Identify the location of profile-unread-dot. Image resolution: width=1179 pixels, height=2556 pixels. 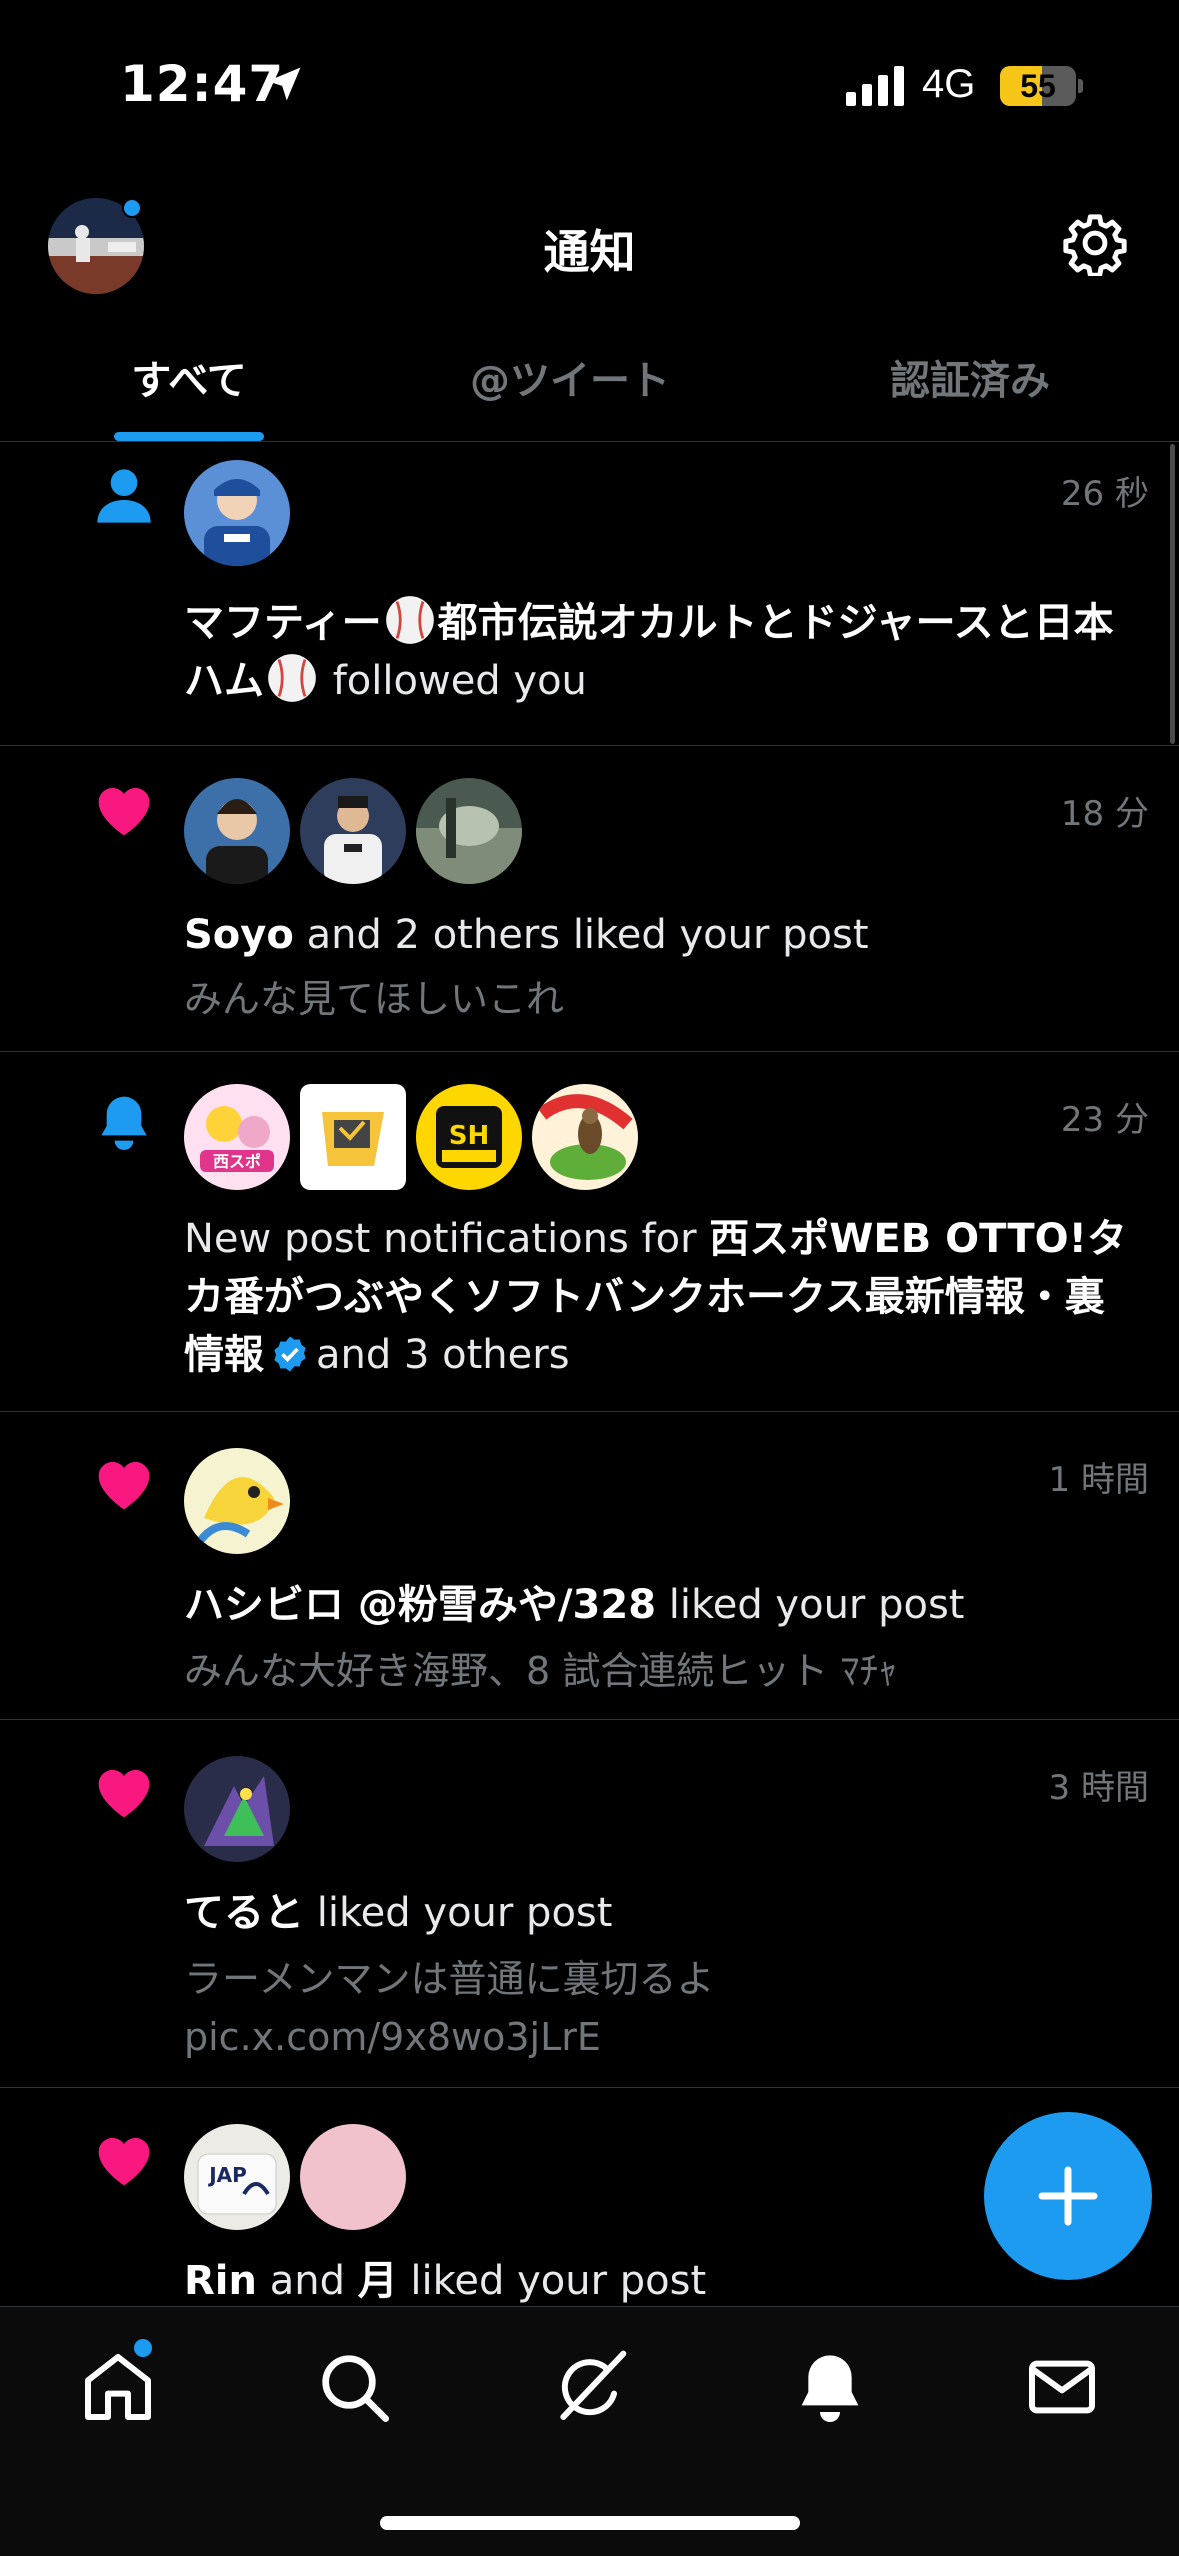
(132, 208).